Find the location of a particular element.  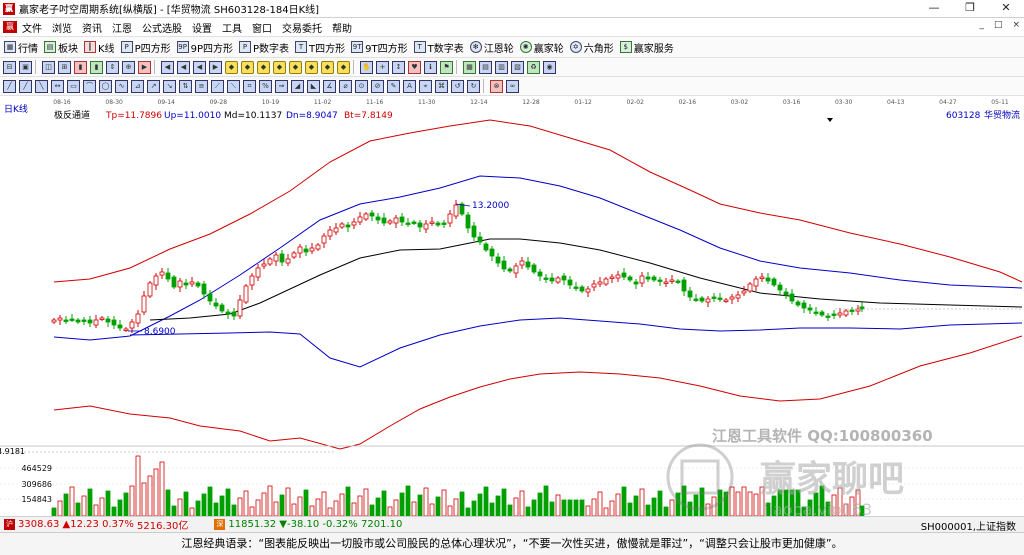

report-icon: ▧ is located at coordinates (517, 67).